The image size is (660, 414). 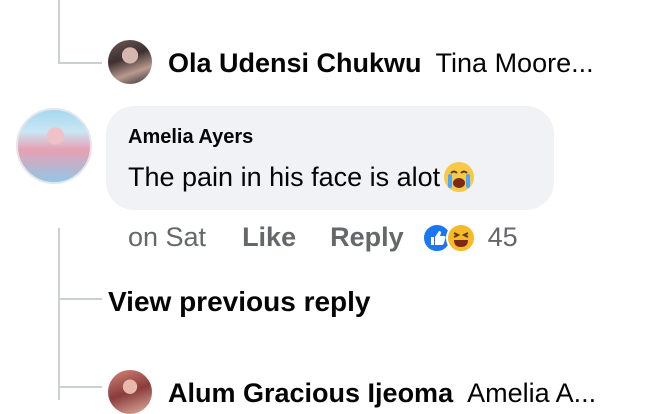 I want to click on reaction-count: 45, so click(x=502, y=237).